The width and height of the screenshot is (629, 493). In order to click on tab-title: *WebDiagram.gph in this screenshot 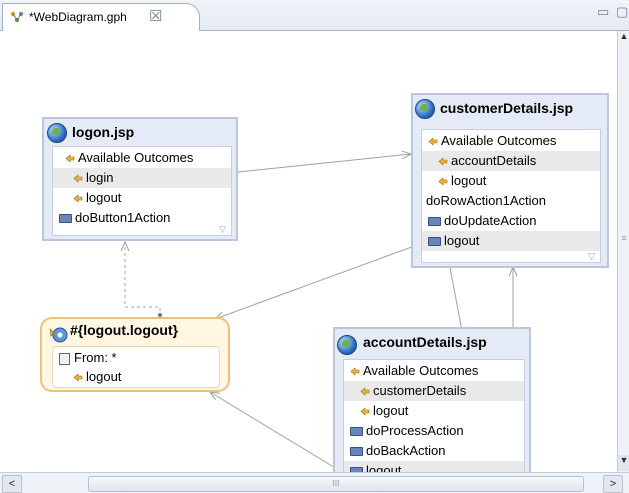, I will do `click(78, 17)`.